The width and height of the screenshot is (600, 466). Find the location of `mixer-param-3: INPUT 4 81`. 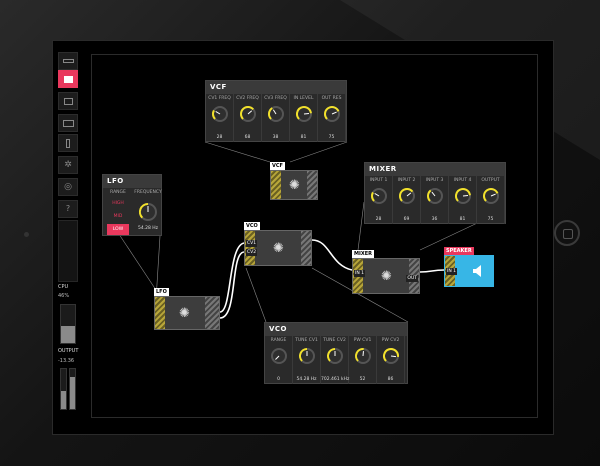

mixer-param-3: INPUT 4 81 is located at coordinates (463, 200).